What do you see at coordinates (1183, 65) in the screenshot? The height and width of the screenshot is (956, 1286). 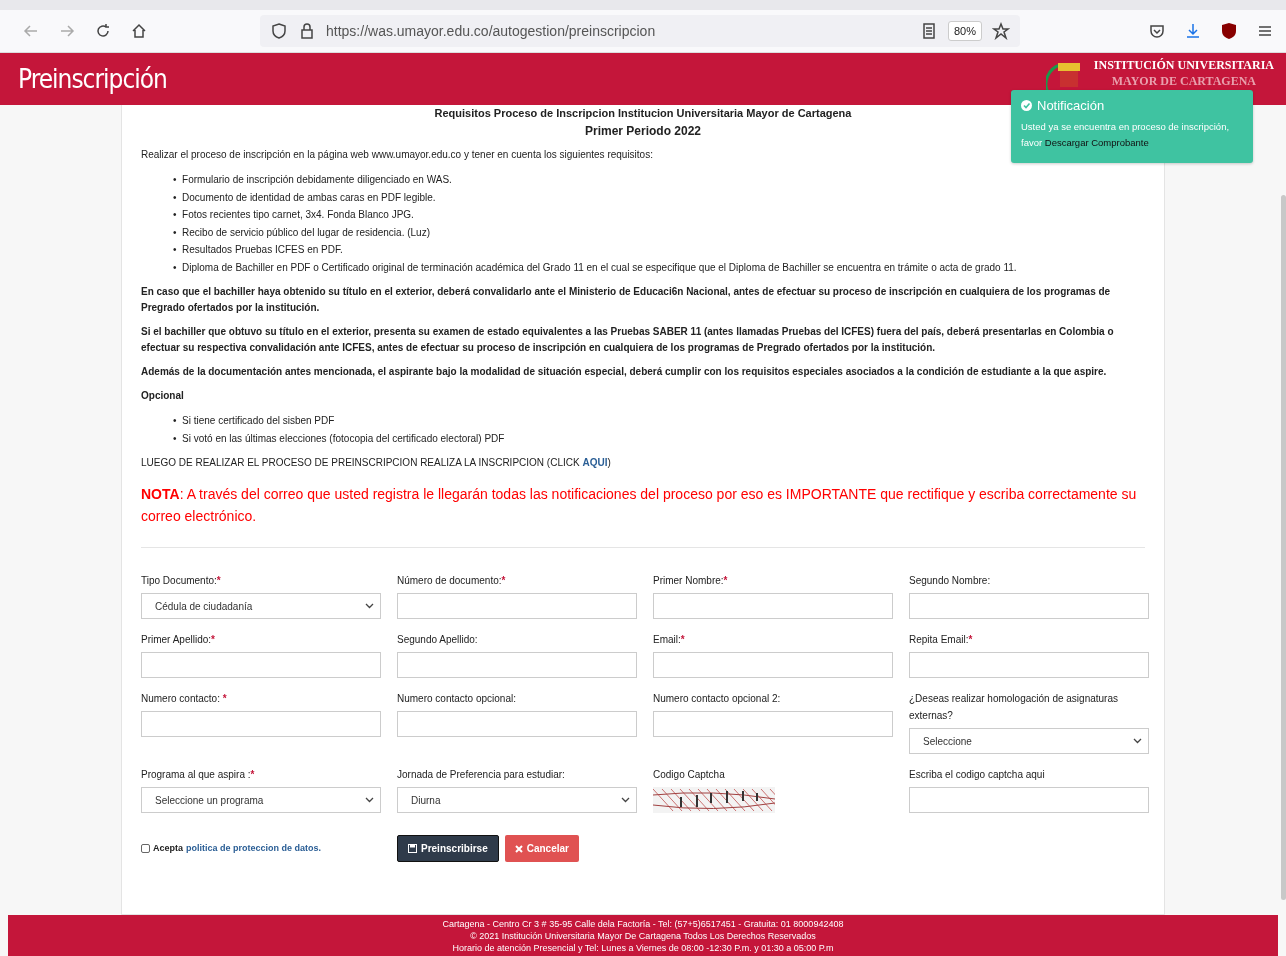 I see `institution-name: INSTITUCIÓN UNIVERSITARIA` at bounding box center [1183, 65].